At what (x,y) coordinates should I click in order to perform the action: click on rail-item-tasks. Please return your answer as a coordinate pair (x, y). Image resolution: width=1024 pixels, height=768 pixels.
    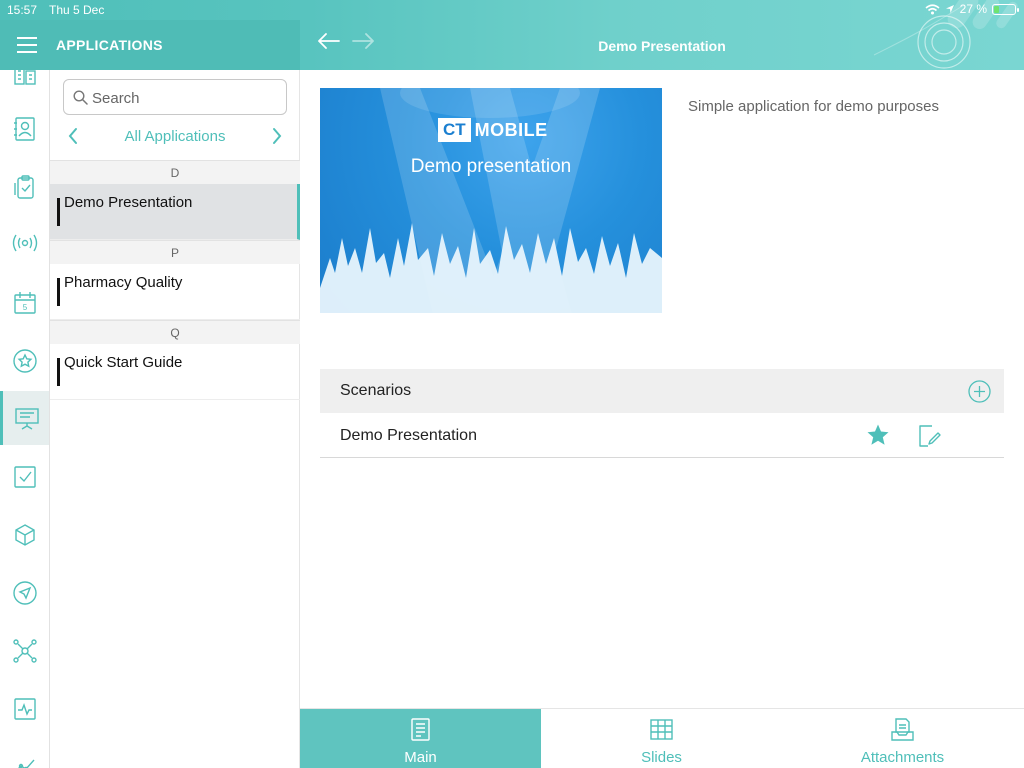
    Looking at the image, I should click on (24, 477).